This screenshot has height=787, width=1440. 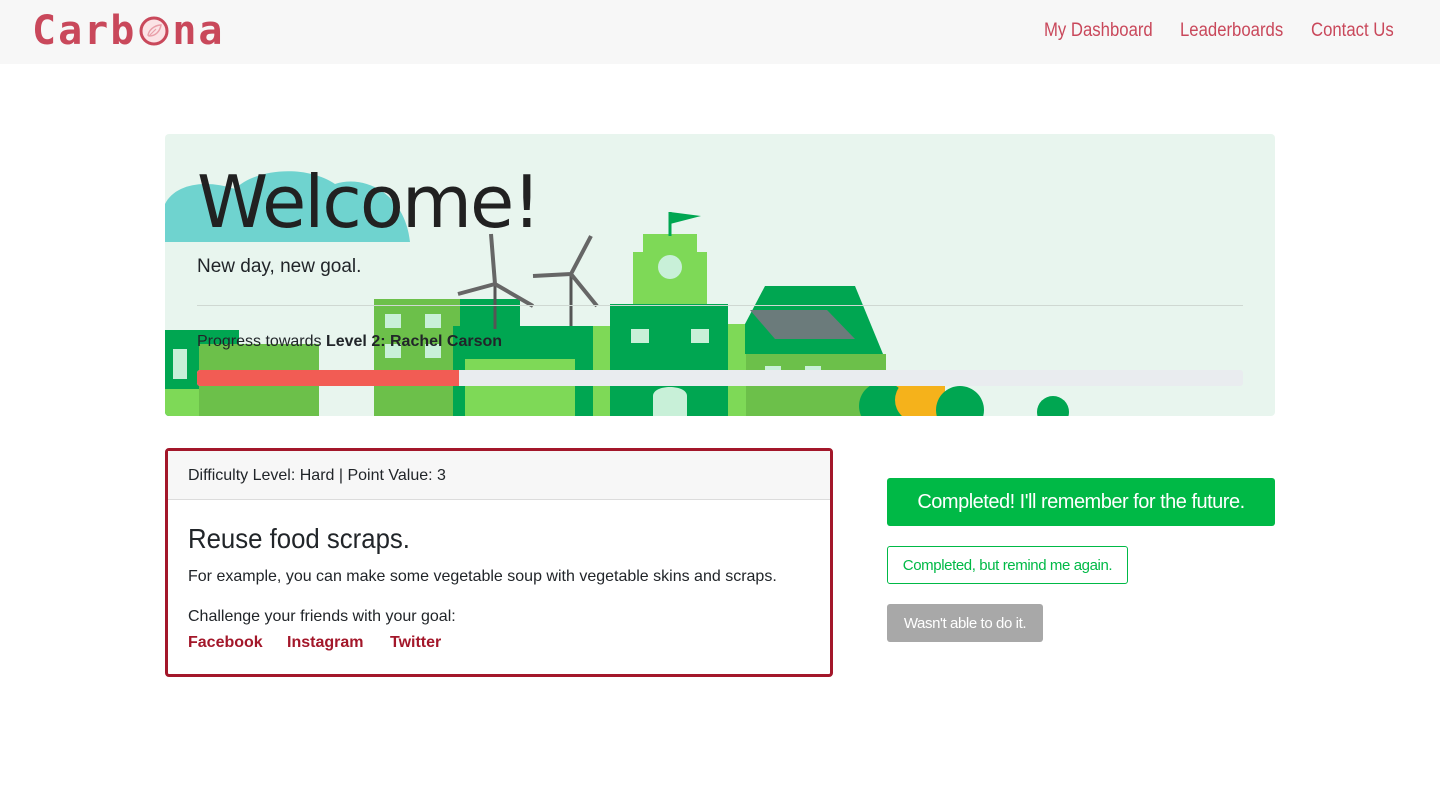 What do you see at coordinates (322, 616) in the screenshot?
I see `challenge-text: Challenge your friends with your goal:` at bounding box center [322, 616].